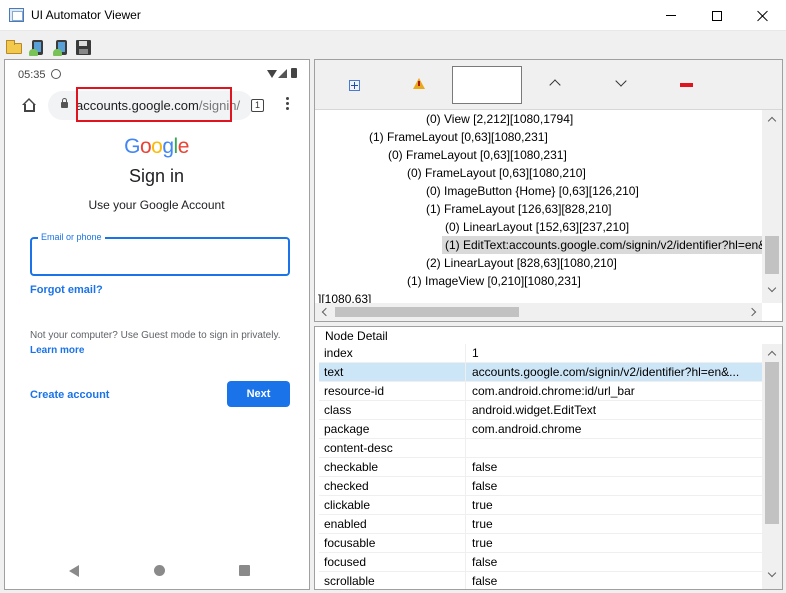 This screenshot has height=593, width=786. I want to click on main-toolbar, so click(393, 45).